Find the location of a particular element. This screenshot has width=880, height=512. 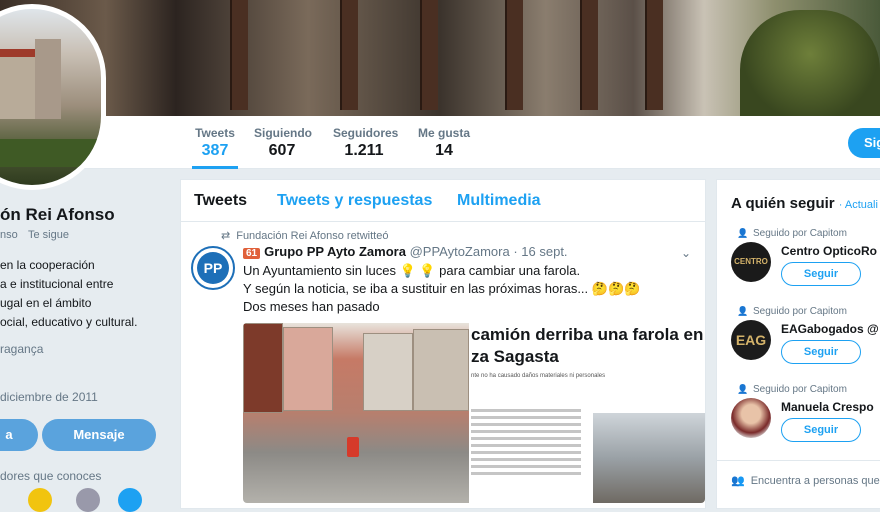

street-photo is located at coordinates (356, 413).